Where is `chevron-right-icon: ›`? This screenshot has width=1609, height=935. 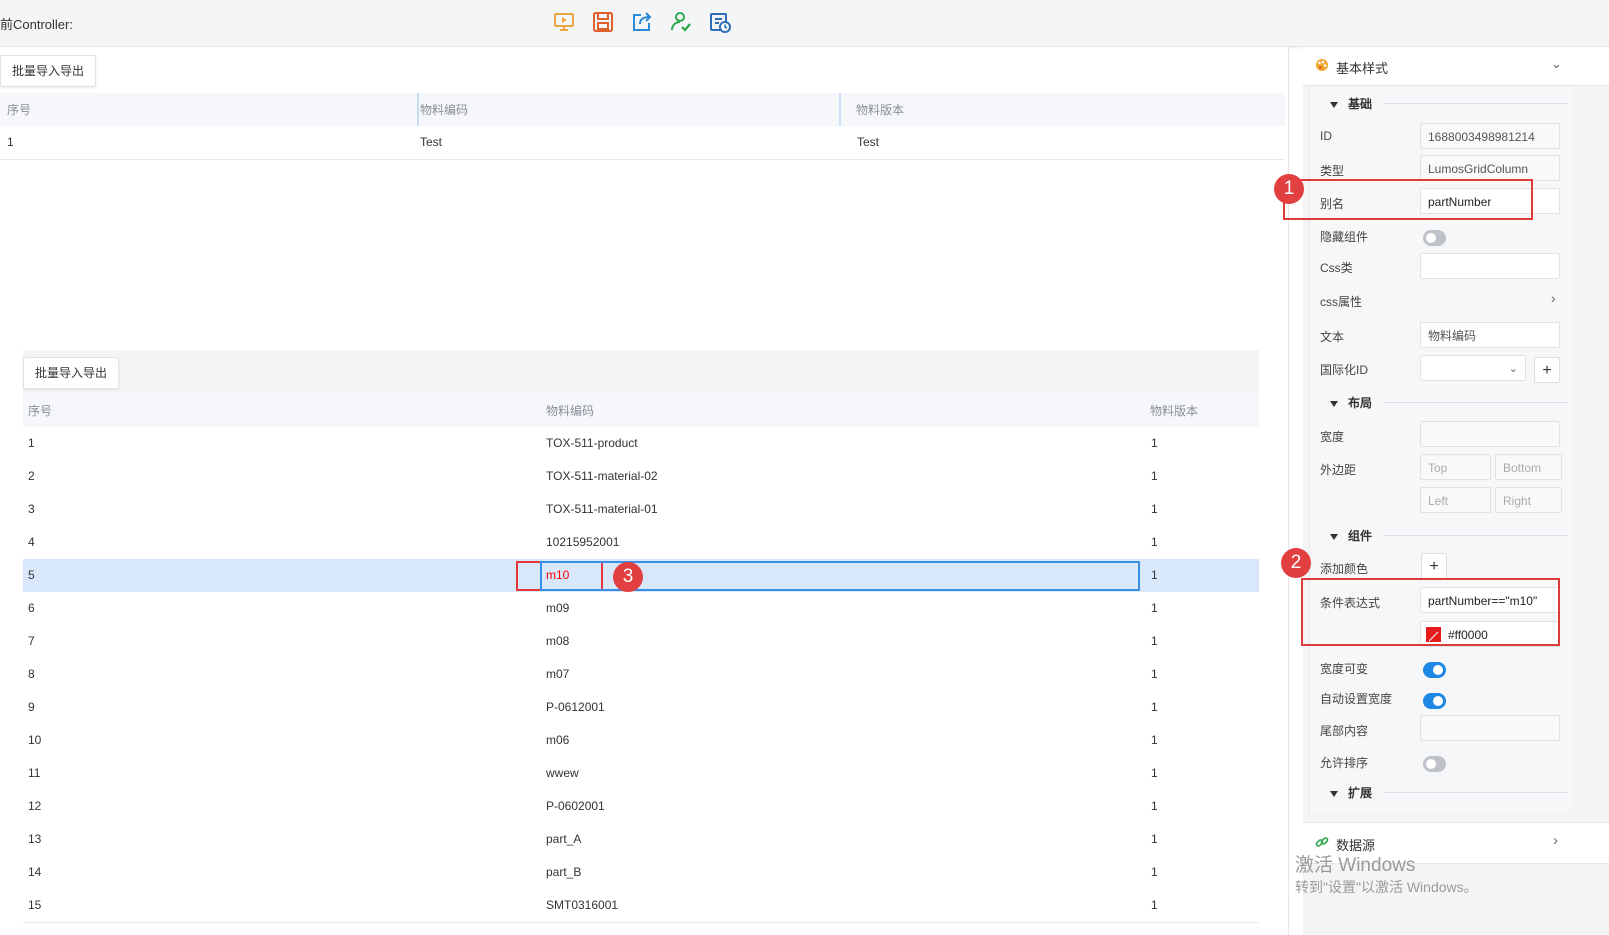
chevron-right-icon: › is located at coordinates (1553, 298).